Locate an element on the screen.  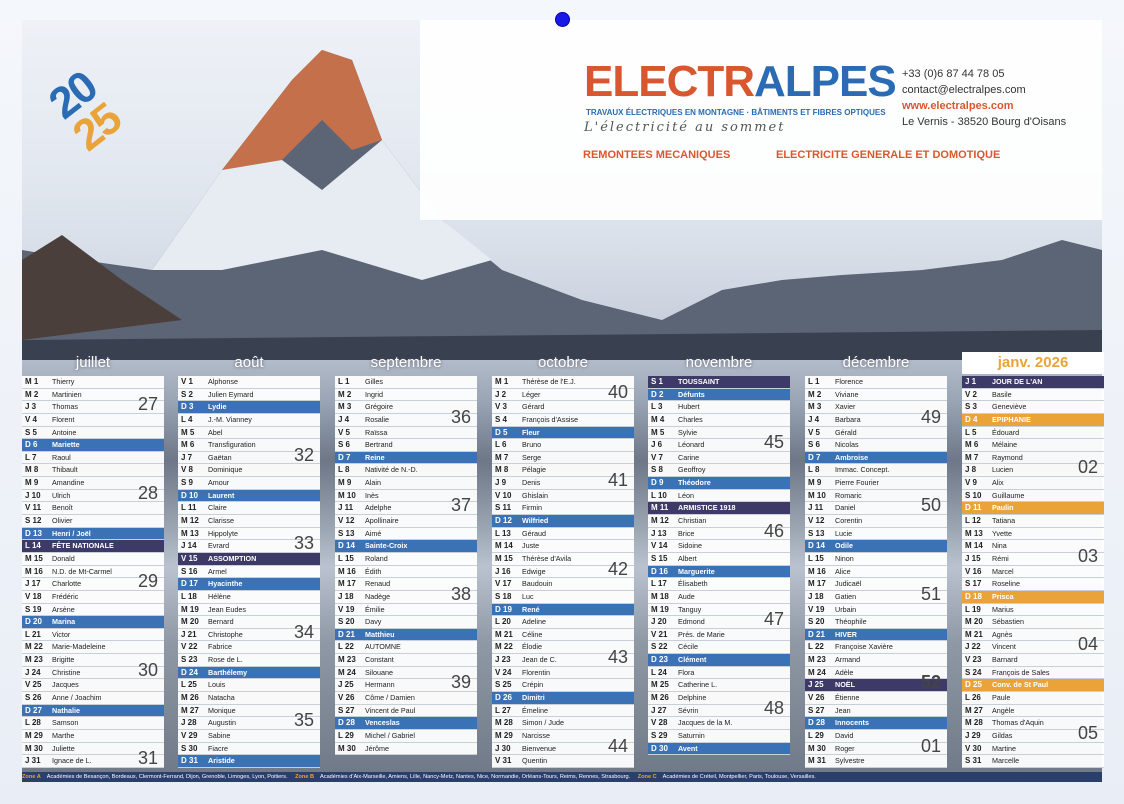
day-saint: Fiacre is located at coordinates (218, 748).